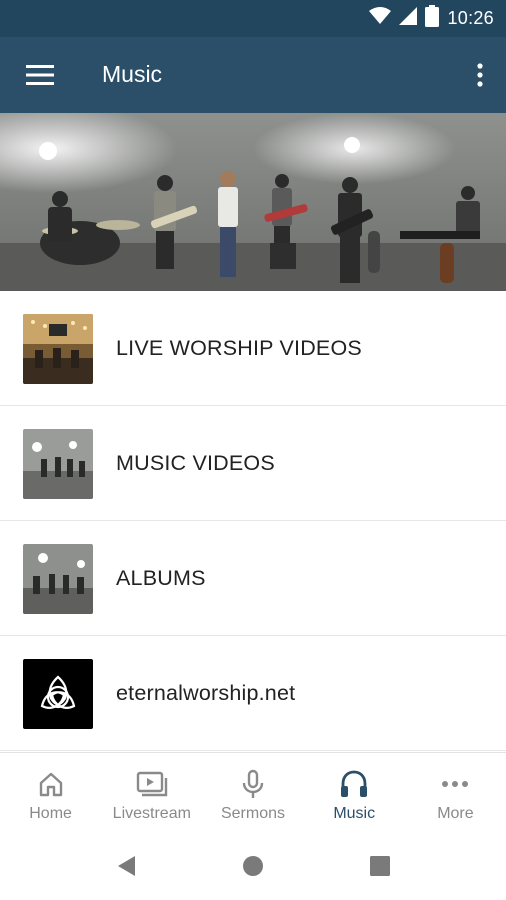 The width and height of the screenshot is (506, 900). I want to click on tab-label: Sermons, so click(253, 813).